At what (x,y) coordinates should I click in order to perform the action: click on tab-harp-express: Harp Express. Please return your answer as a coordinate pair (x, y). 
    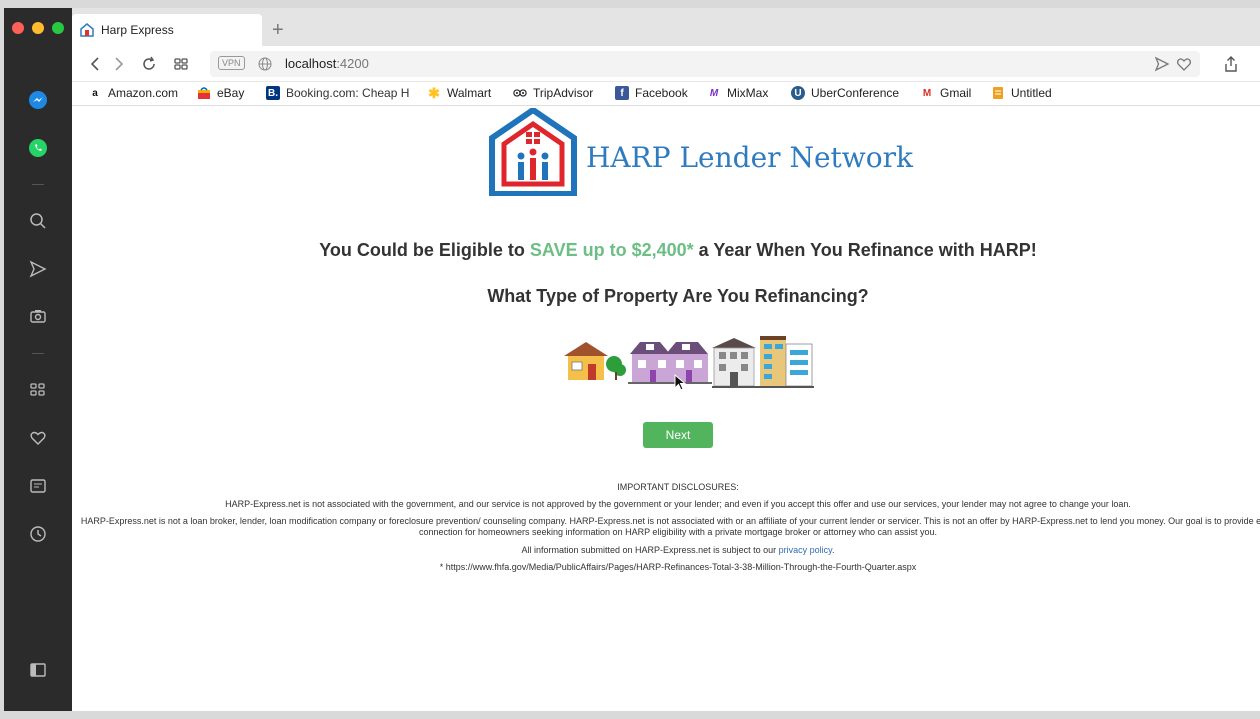
    Looking at the image, I should click on (167, 30).